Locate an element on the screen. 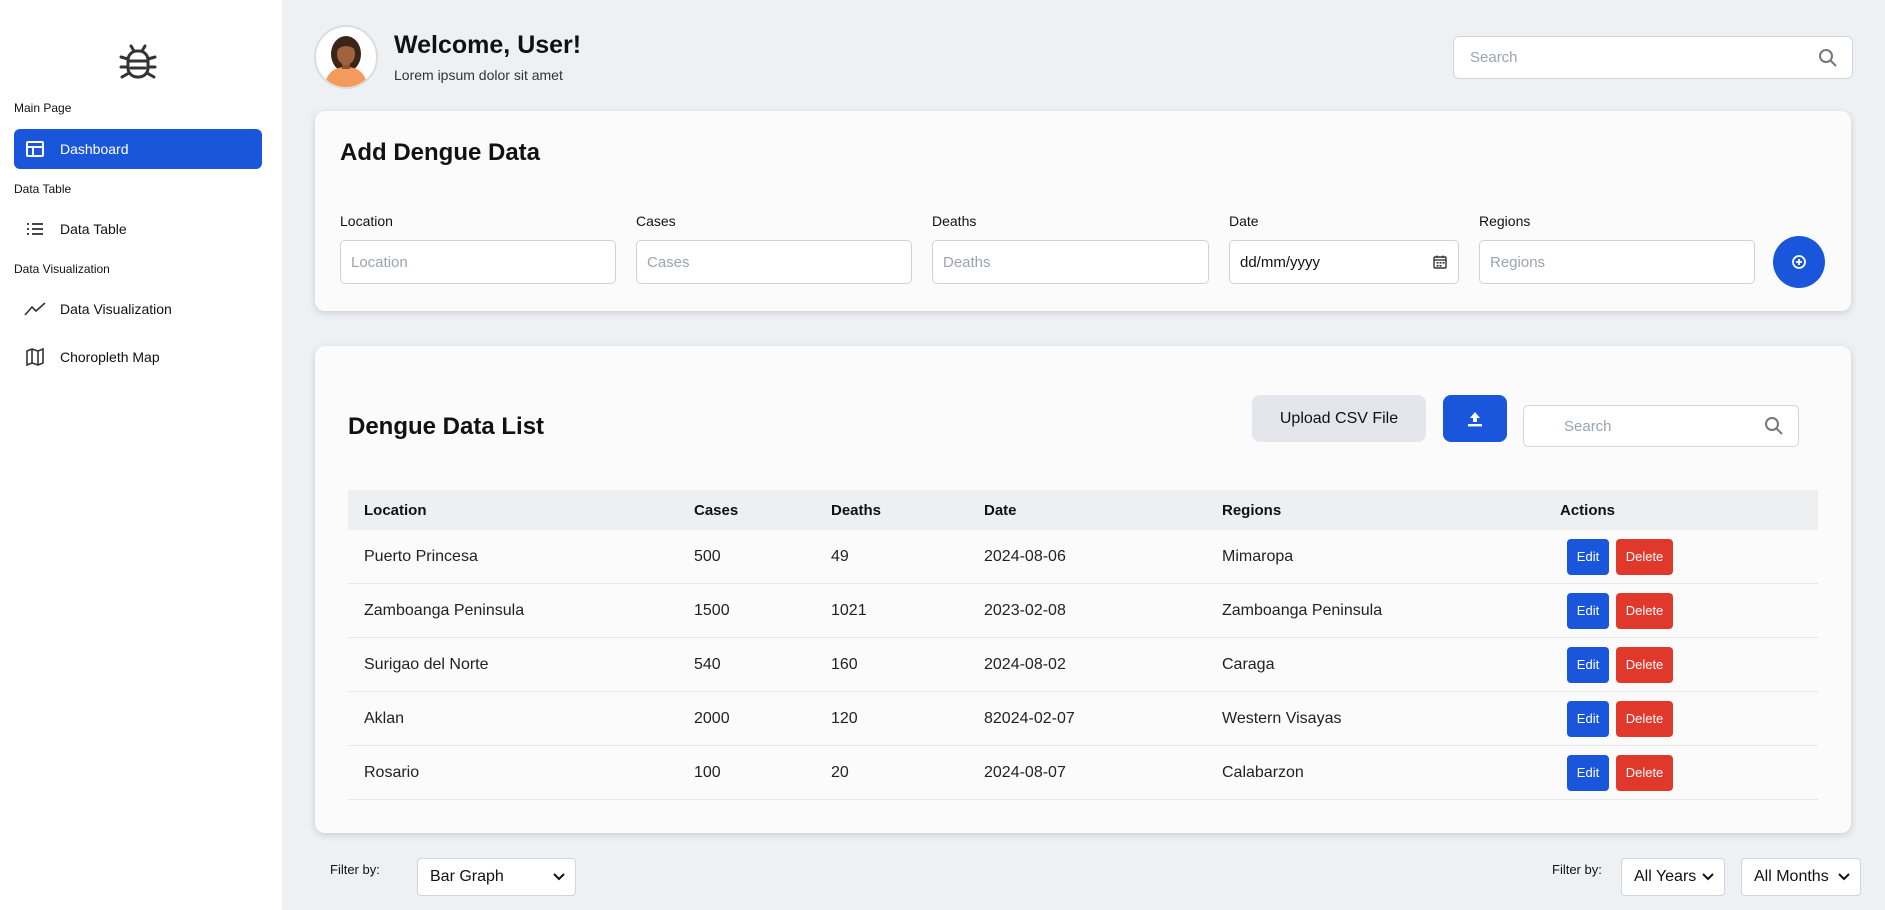  upload-button is located at coordinates (1475, 418).